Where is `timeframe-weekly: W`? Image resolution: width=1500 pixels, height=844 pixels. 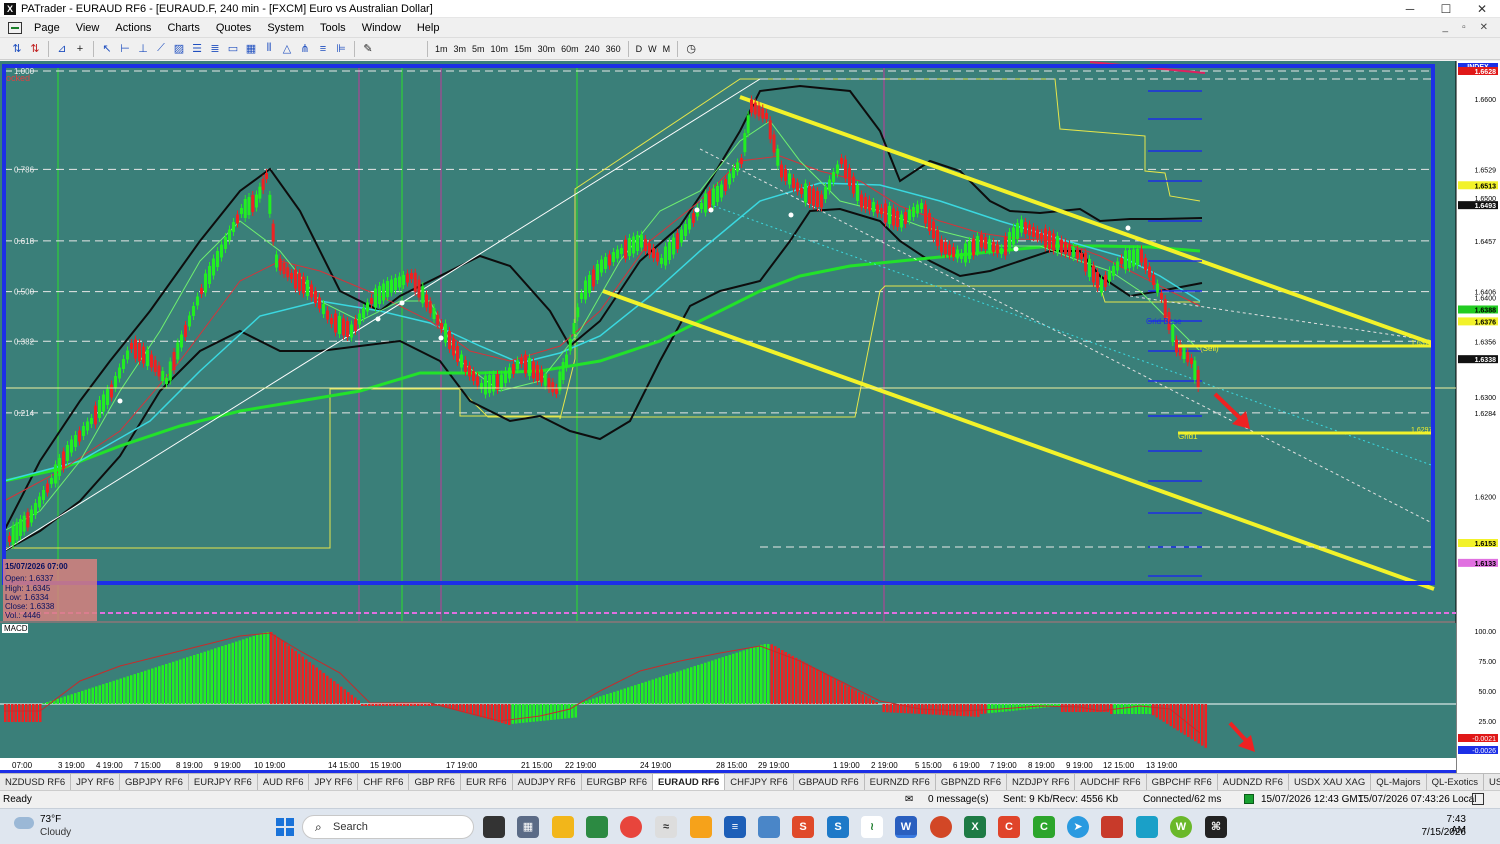 timeframe-weekly: W is located at coordinates (652, 49).